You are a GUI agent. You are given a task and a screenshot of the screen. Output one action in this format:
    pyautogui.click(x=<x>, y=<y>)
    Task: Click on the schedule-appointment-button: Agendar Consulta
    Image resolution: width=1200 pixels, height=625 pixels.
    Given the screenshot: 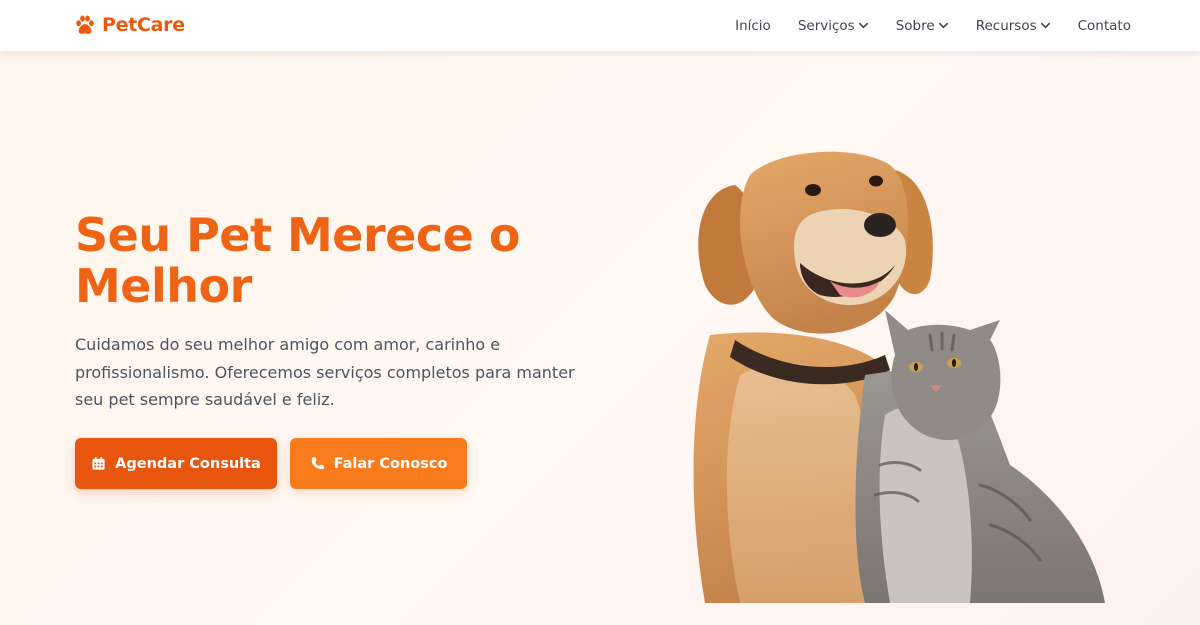 What is the action you would take?
    pyautogui.click(x=176, y=463)
    